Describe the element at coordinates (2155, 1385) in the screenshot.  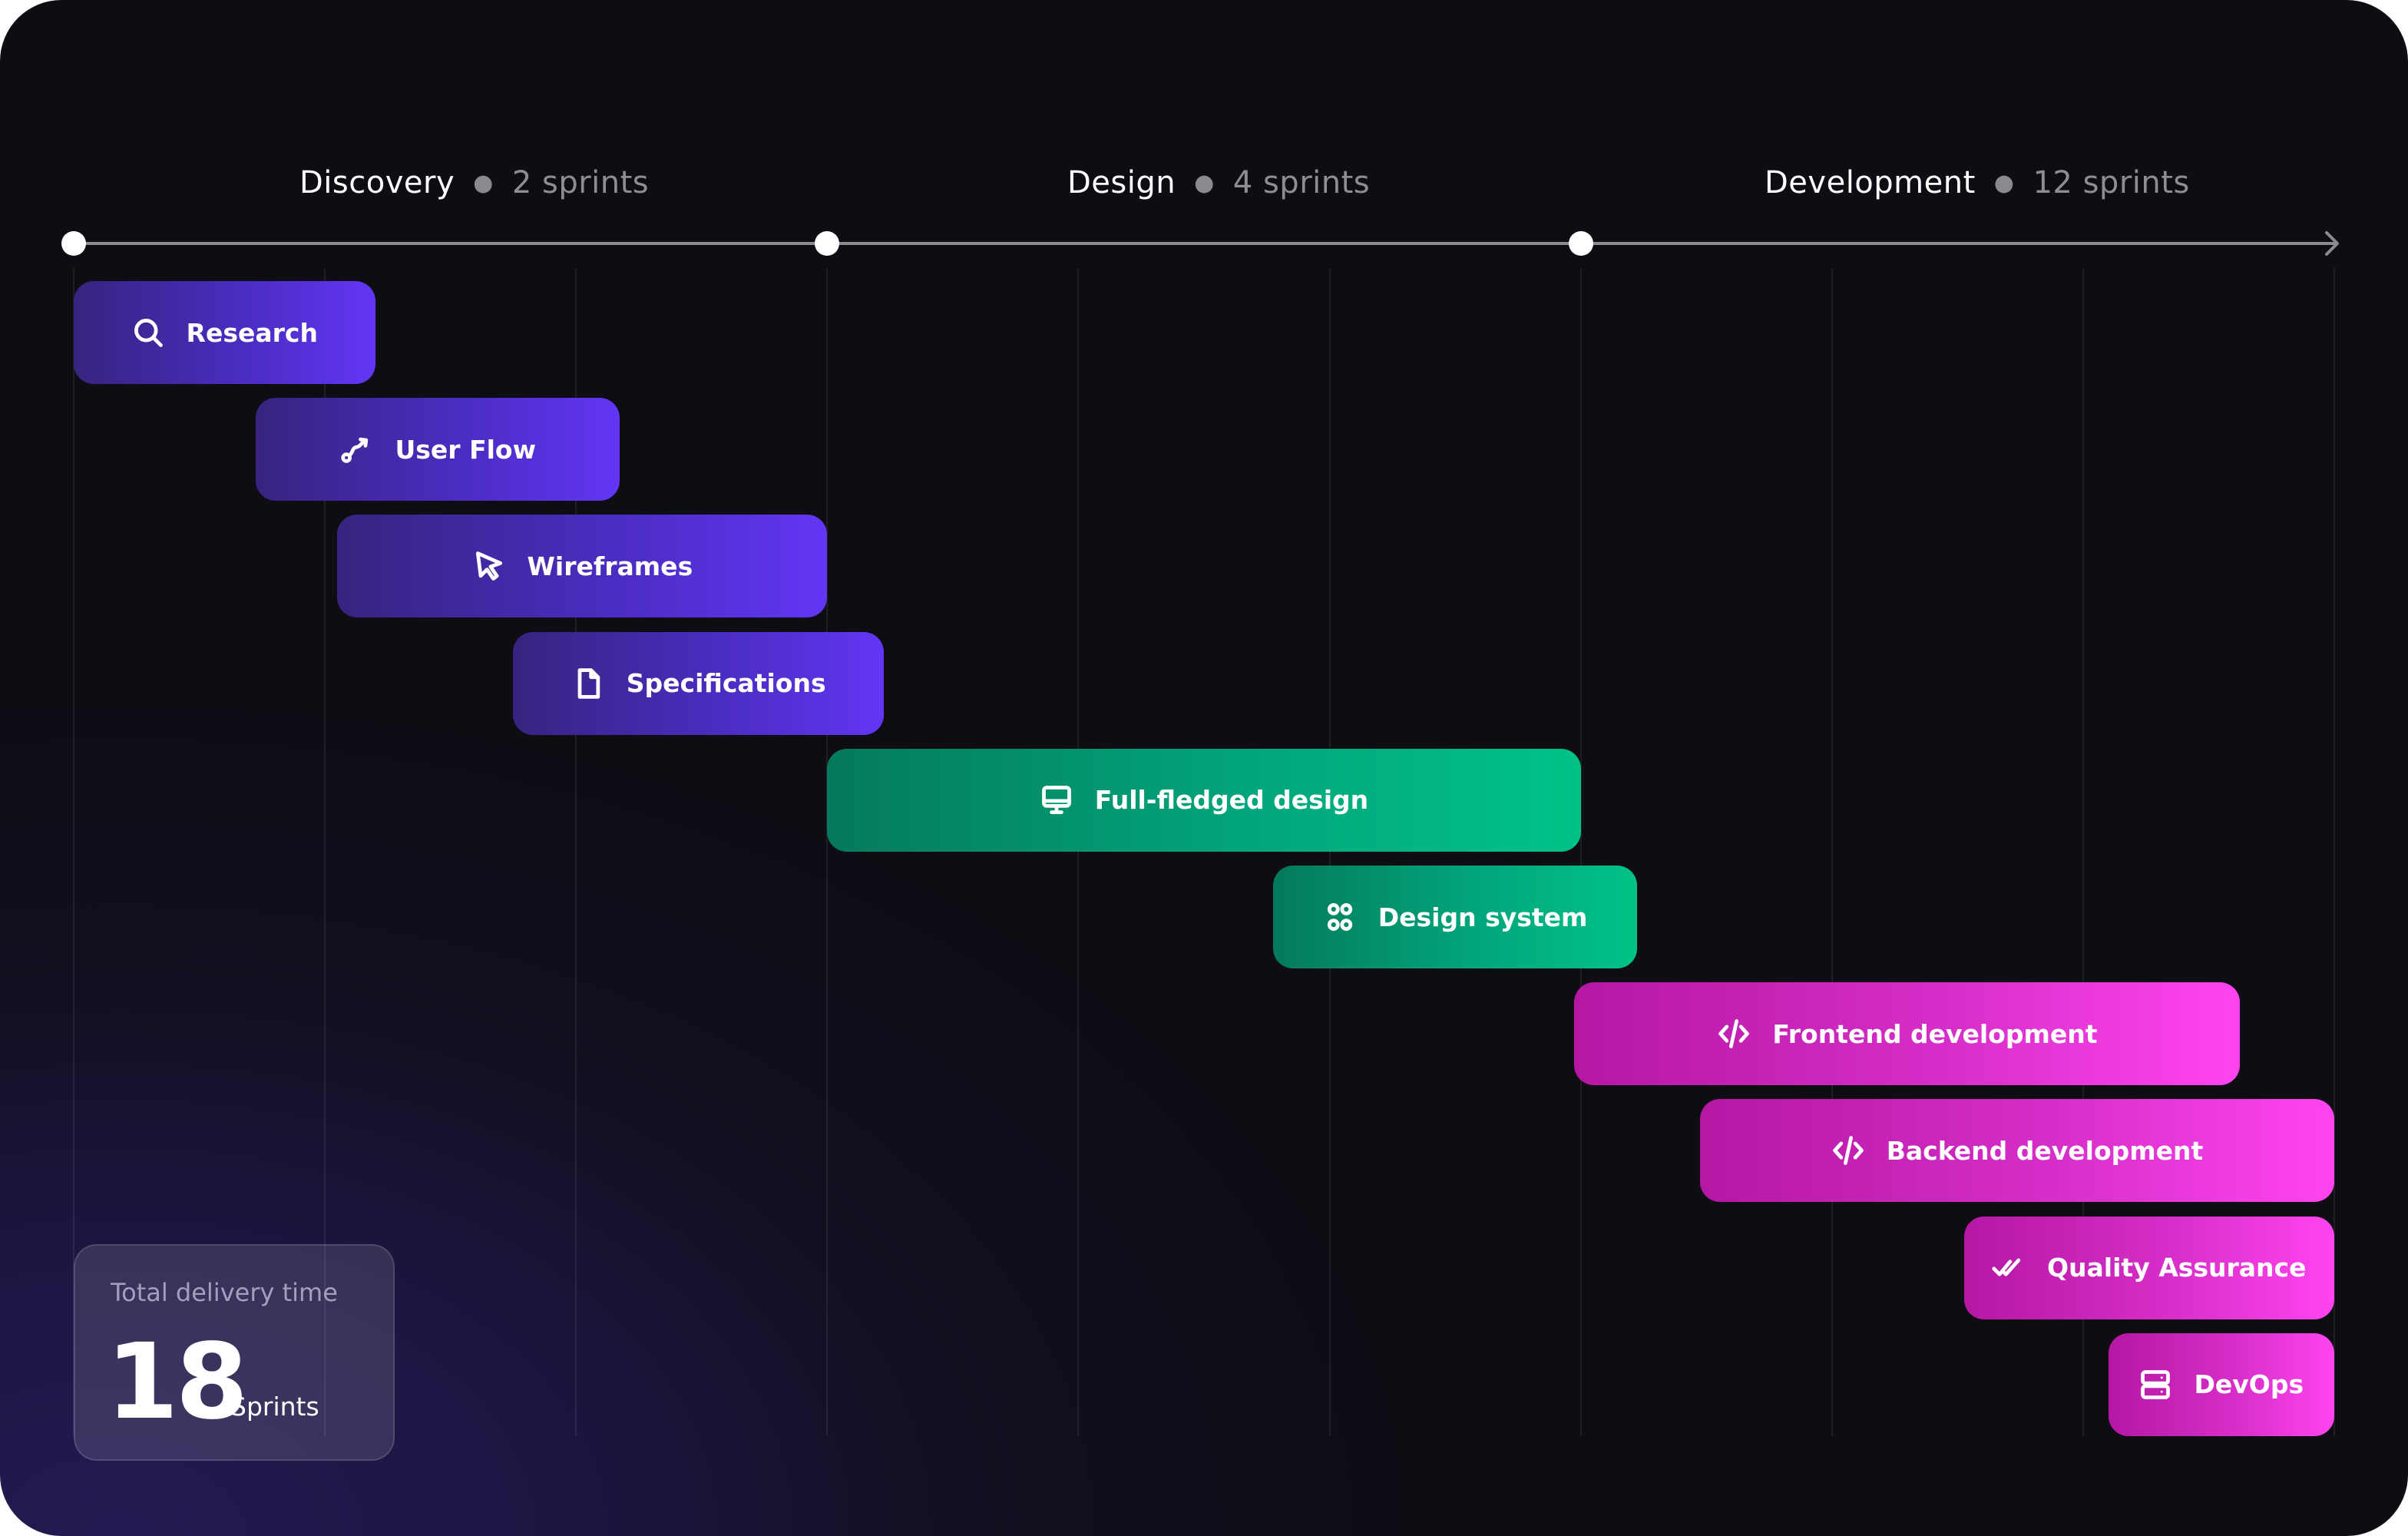
I see `server-icon` at that location.